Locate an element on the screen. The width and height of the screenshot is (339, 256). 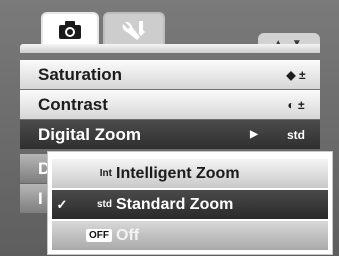
check-icon: ✓ is located at coordinates (62, 204).